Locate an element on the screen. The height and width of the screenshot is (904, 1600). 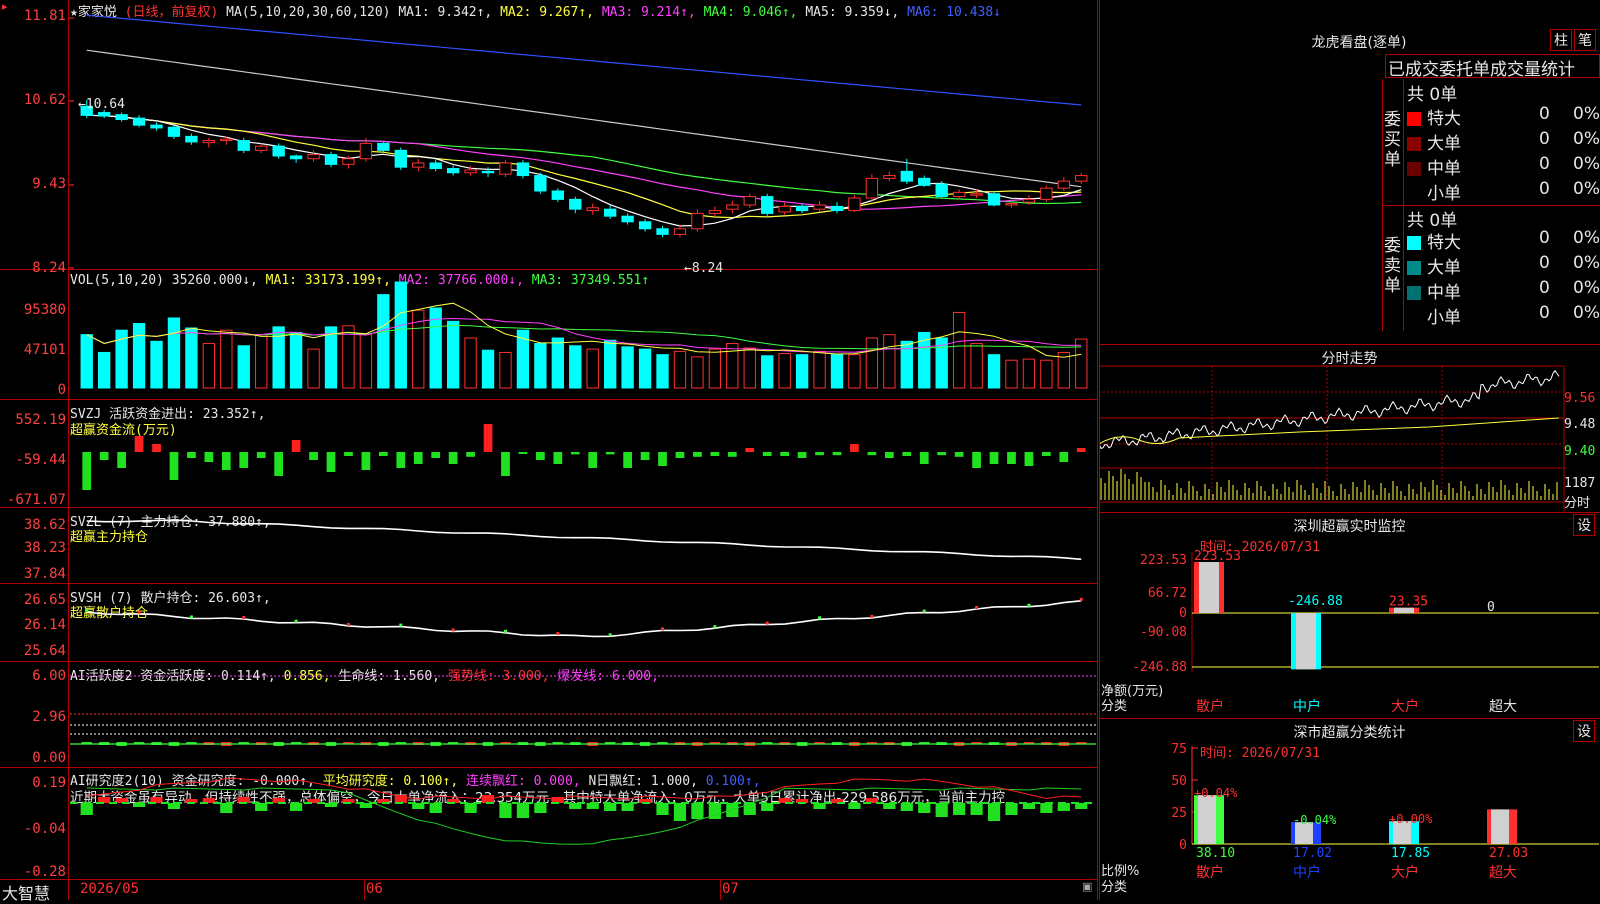
svsh-chart is located at coordinates (549, 623).